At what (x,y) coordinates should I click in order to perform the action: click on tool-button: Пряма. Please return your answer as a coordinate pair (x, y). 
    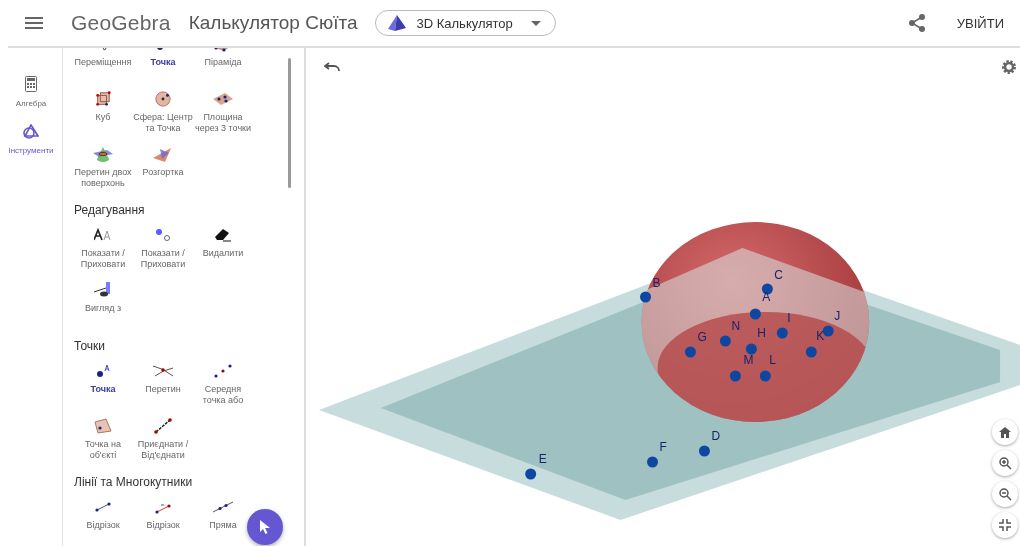
    Looking at the image, I should click on (223, 522).